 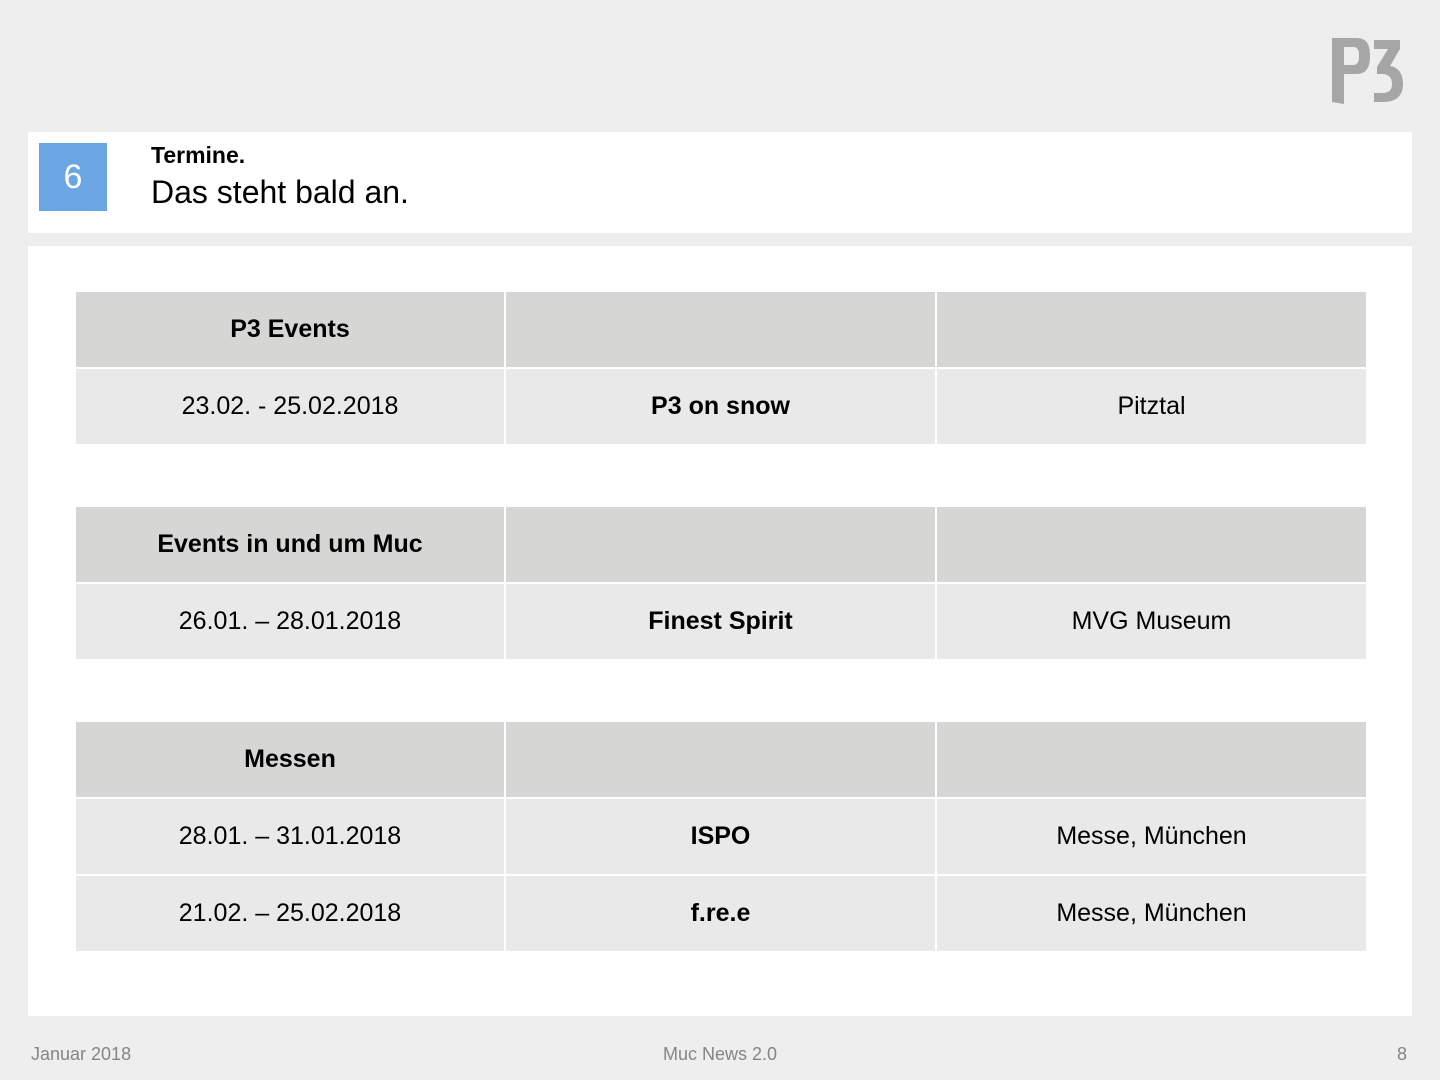 I want to click on table-header-row: Messen, so click(x=721, y=759).